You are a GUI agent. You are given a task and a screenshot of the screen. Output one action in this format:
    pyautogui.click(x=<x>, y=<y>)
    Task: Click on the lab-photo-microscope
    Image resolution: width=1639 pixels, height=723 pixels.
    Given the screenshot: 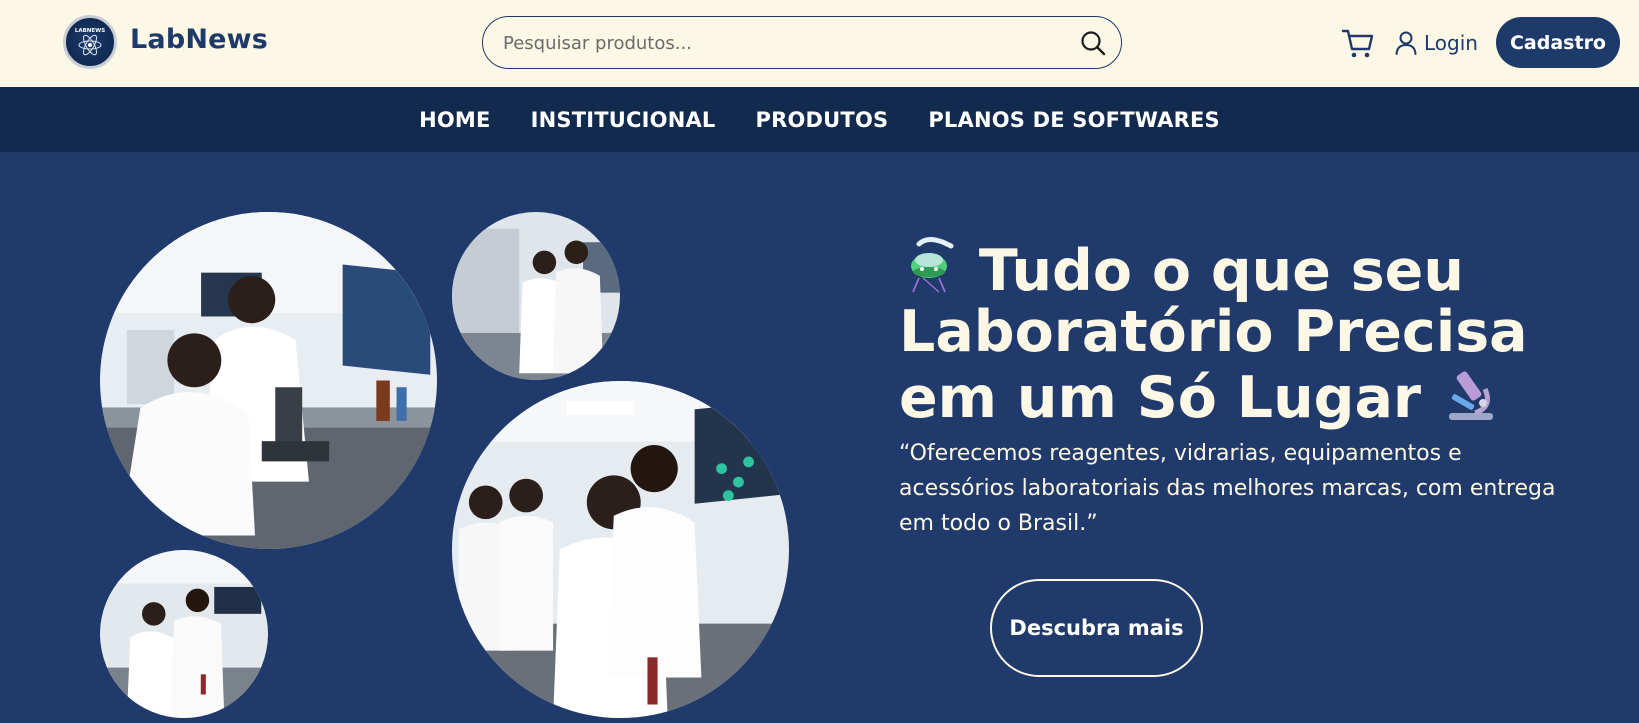 What is the action you would take?
    pyautogui.click(x=268, y=380)
    